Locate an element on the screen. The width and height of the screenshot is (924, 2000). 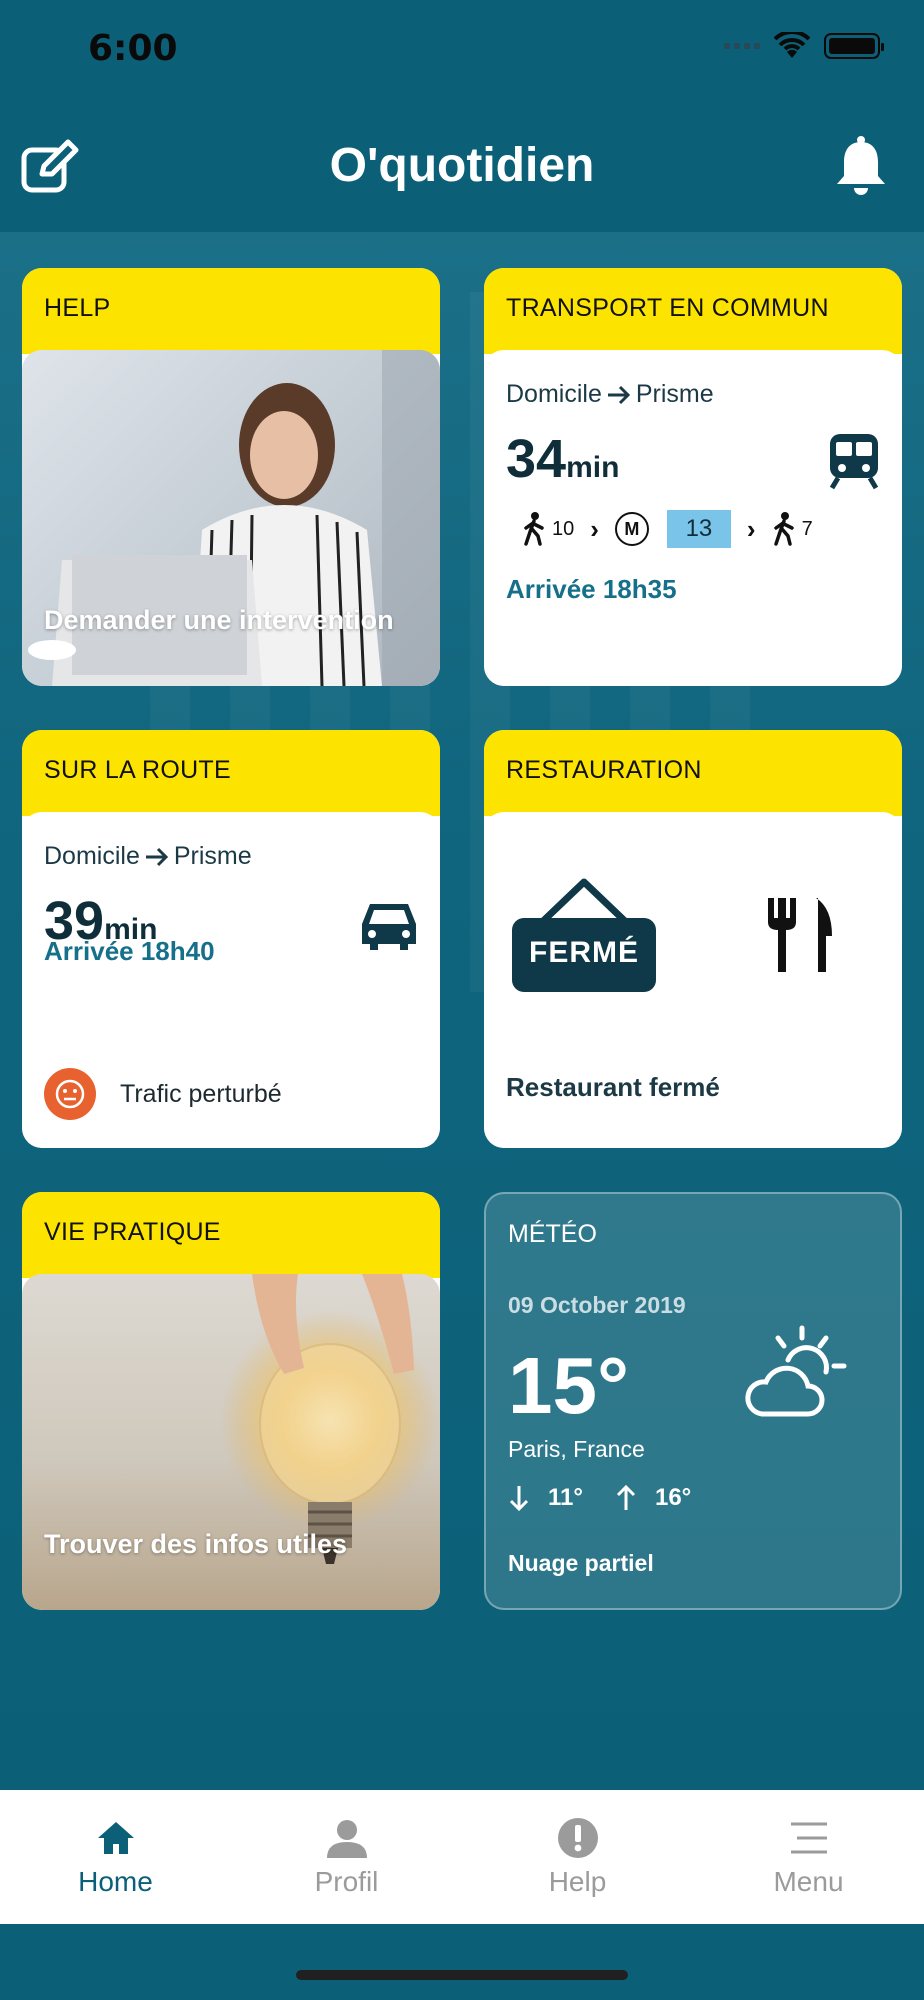
battery-icon is located at coordinates (854, 46).